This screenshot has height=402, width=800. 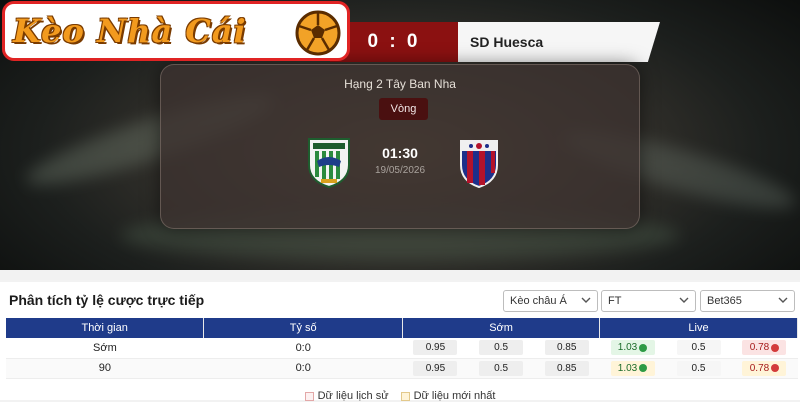 I want to click on history-swatch, so click(x=309, y=396).